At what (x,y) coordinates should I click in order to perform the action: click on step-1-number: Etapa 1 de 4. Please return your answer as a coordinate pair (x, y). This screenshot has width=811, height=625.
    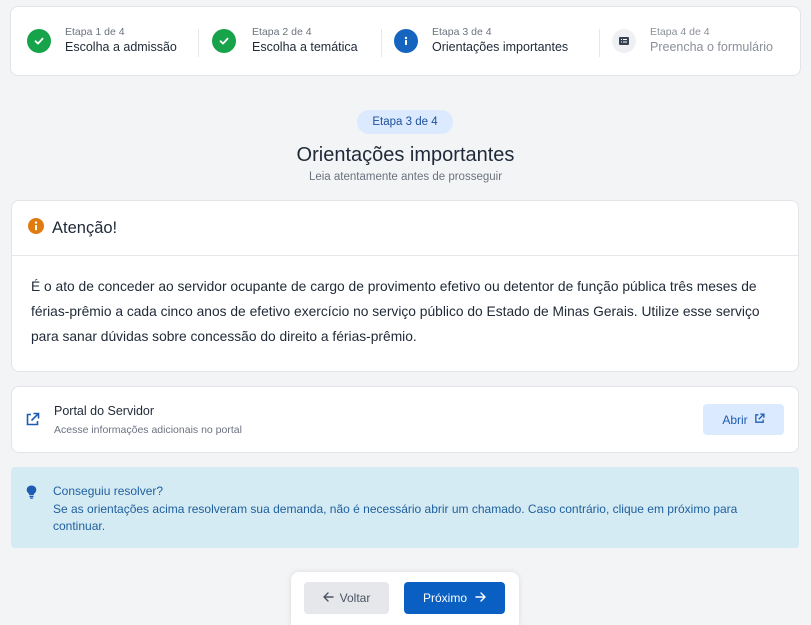
    Looking at the image, I should click on (95, 32).